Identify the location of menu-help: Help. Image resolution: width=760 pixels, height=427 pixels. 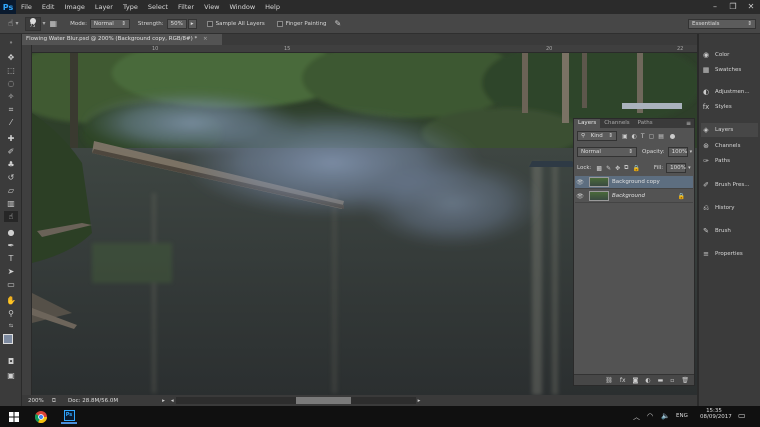
(272, 7).